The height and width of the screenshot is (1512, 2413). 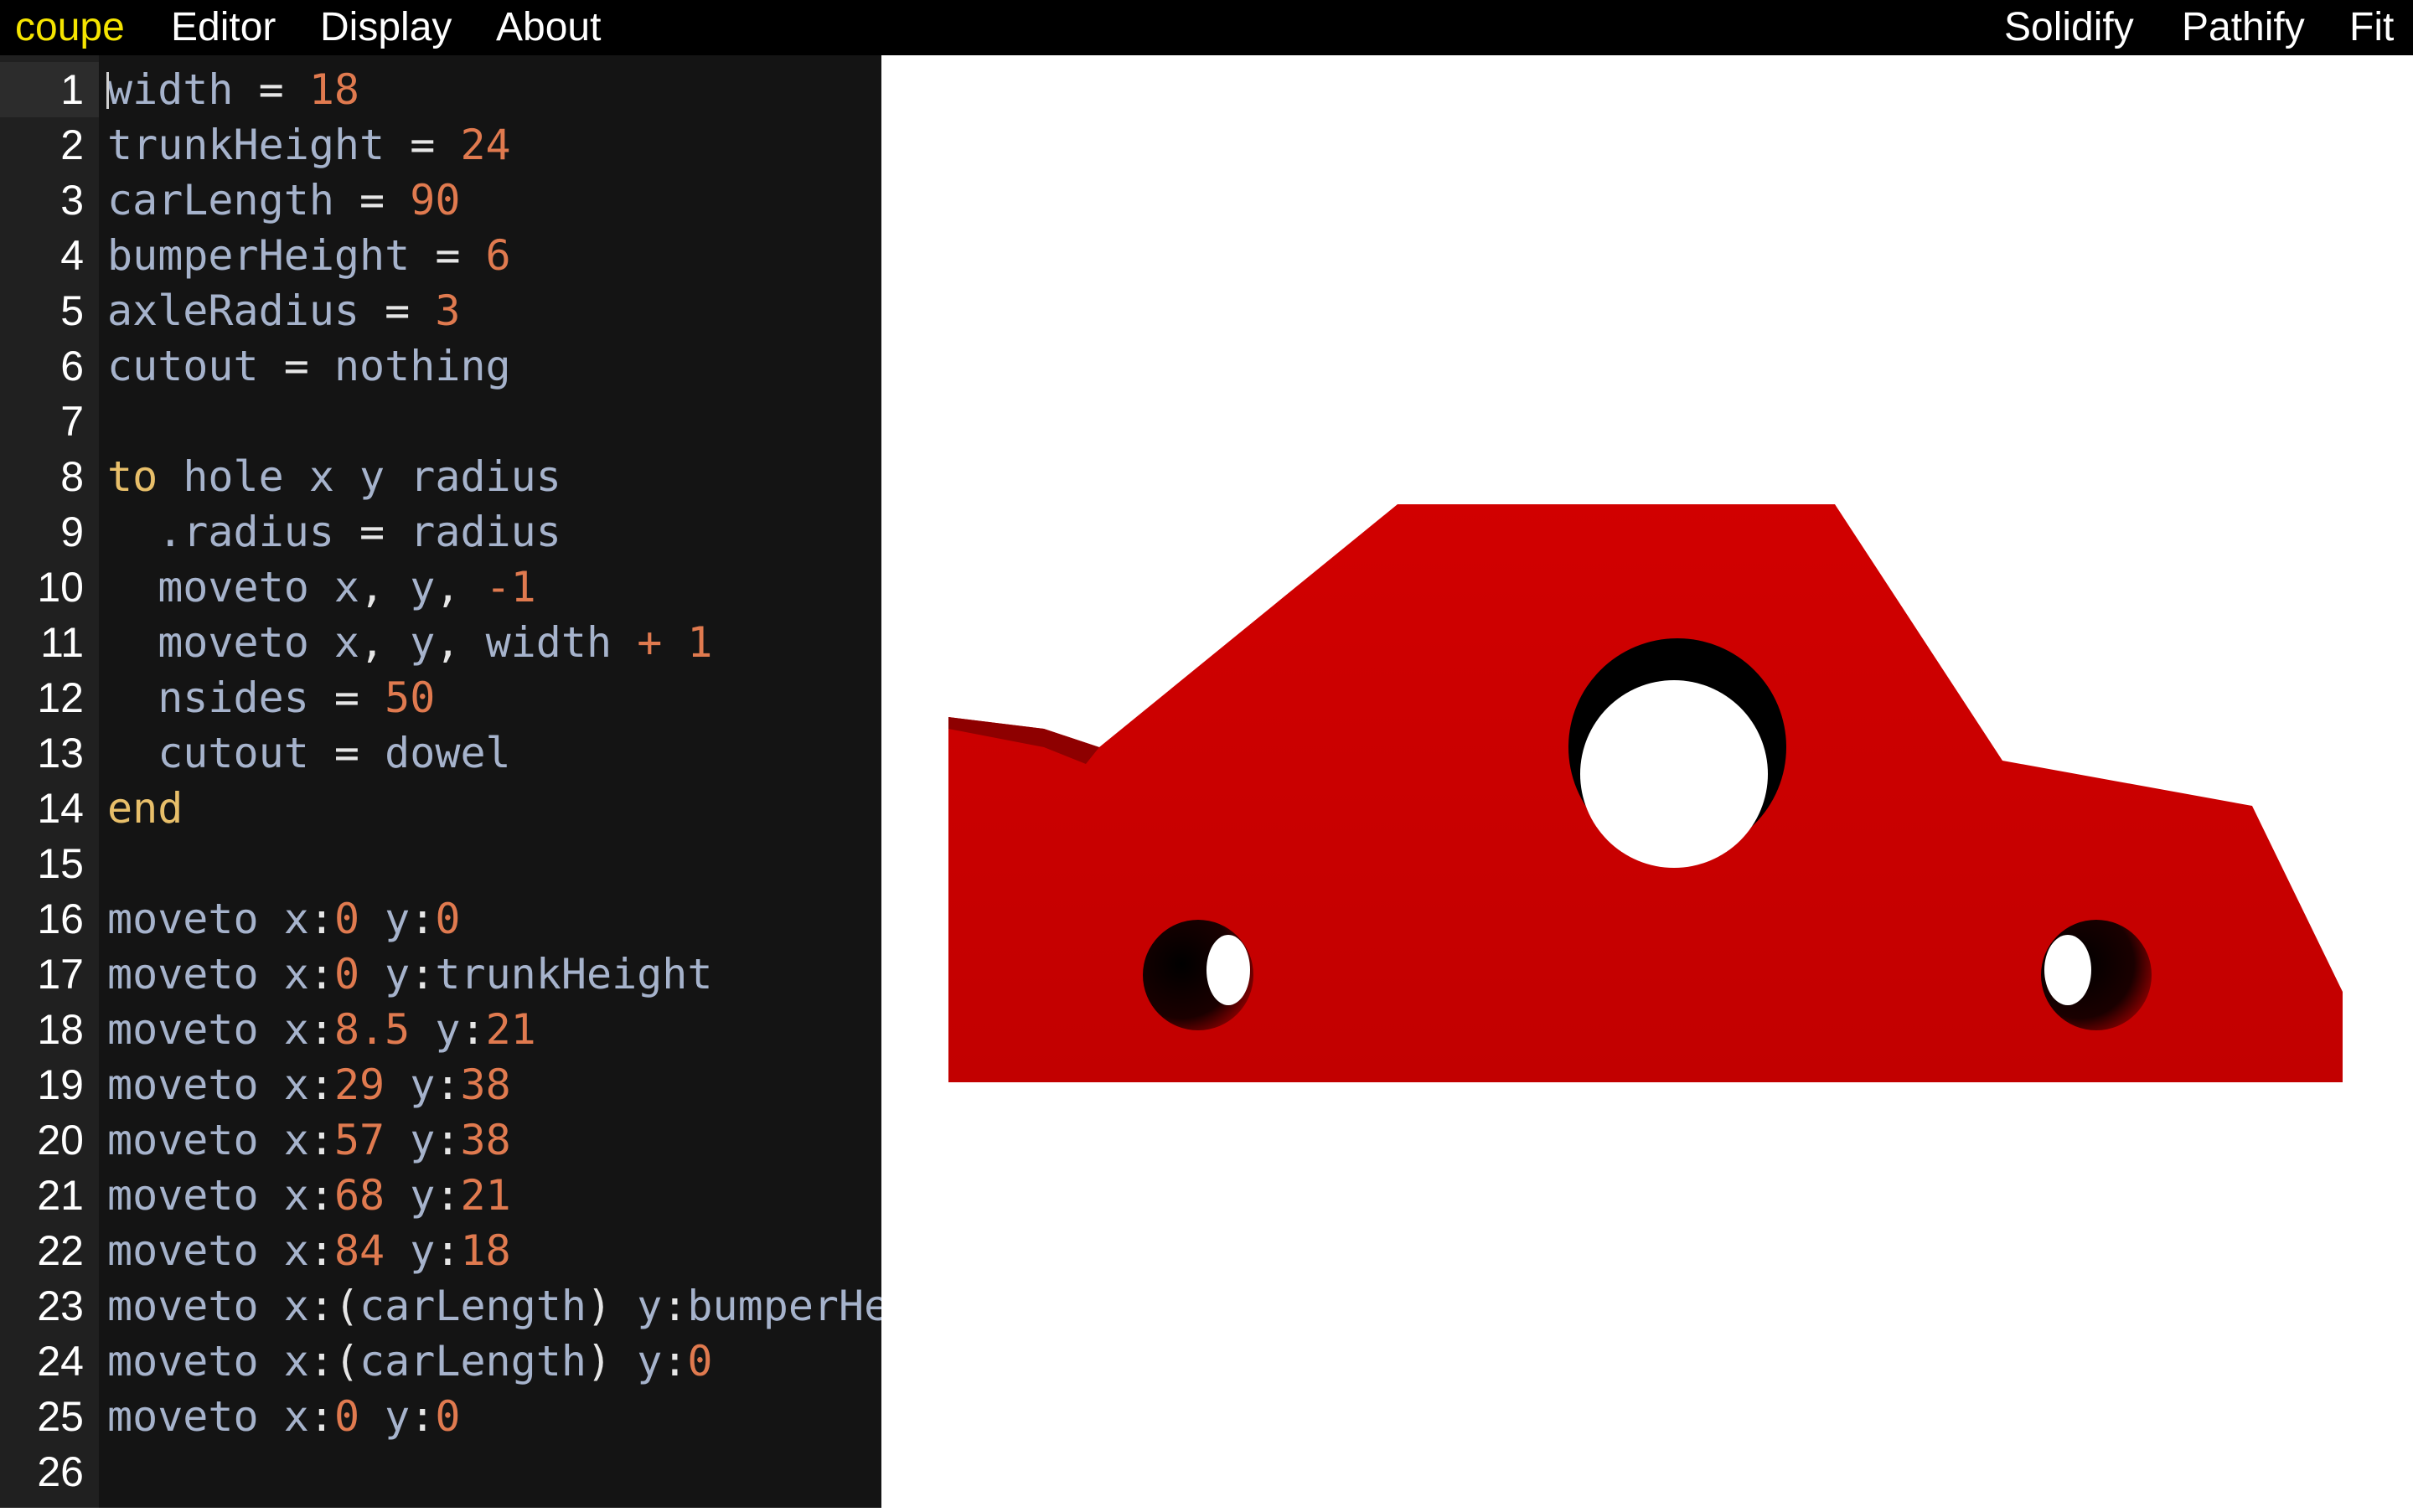 I want to click on code-line: 26, so click(x=440, y=1471).